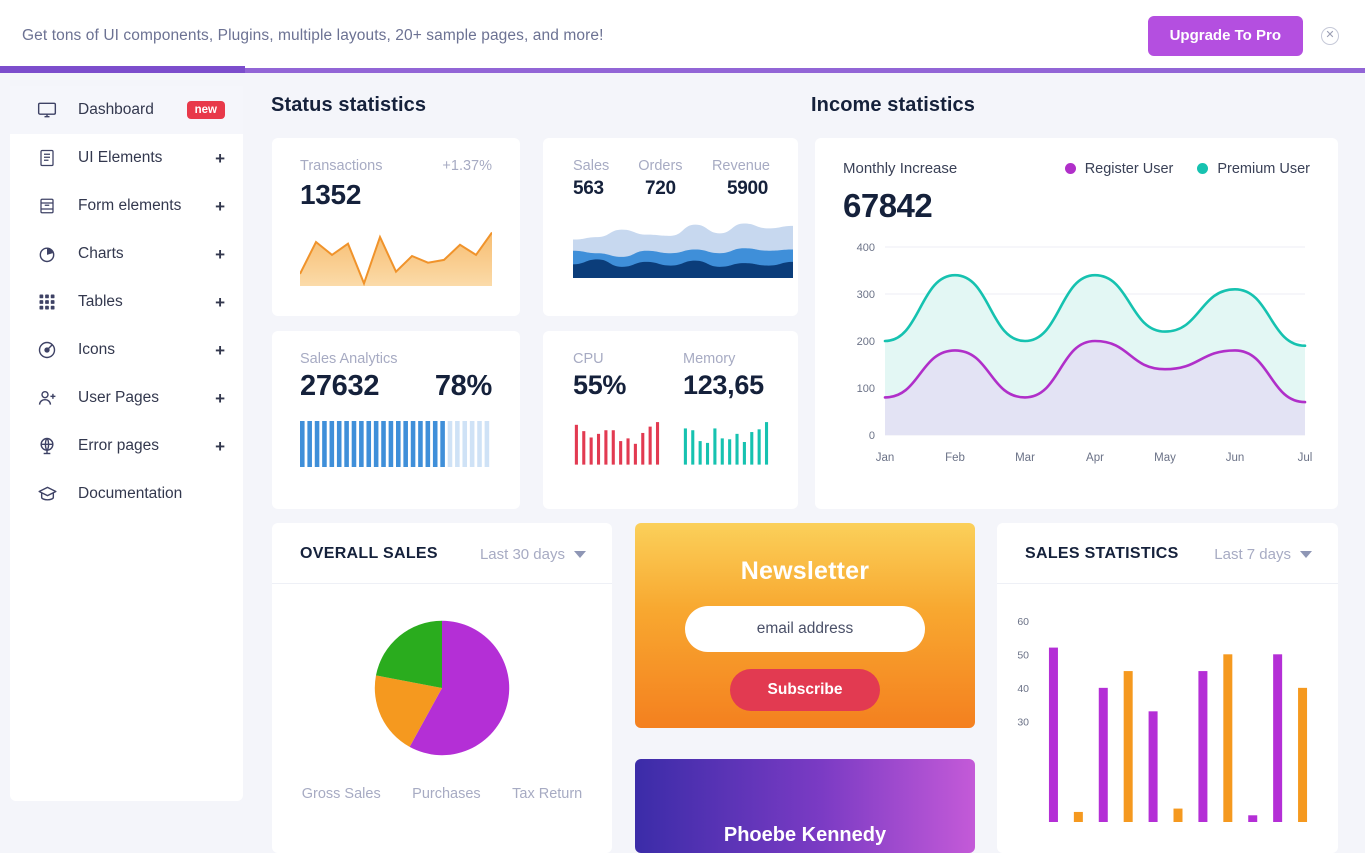 The width and height of the screenshot is (1365, 853). I want to click on sidebar-item-label: Error pages, so click(146, 446).